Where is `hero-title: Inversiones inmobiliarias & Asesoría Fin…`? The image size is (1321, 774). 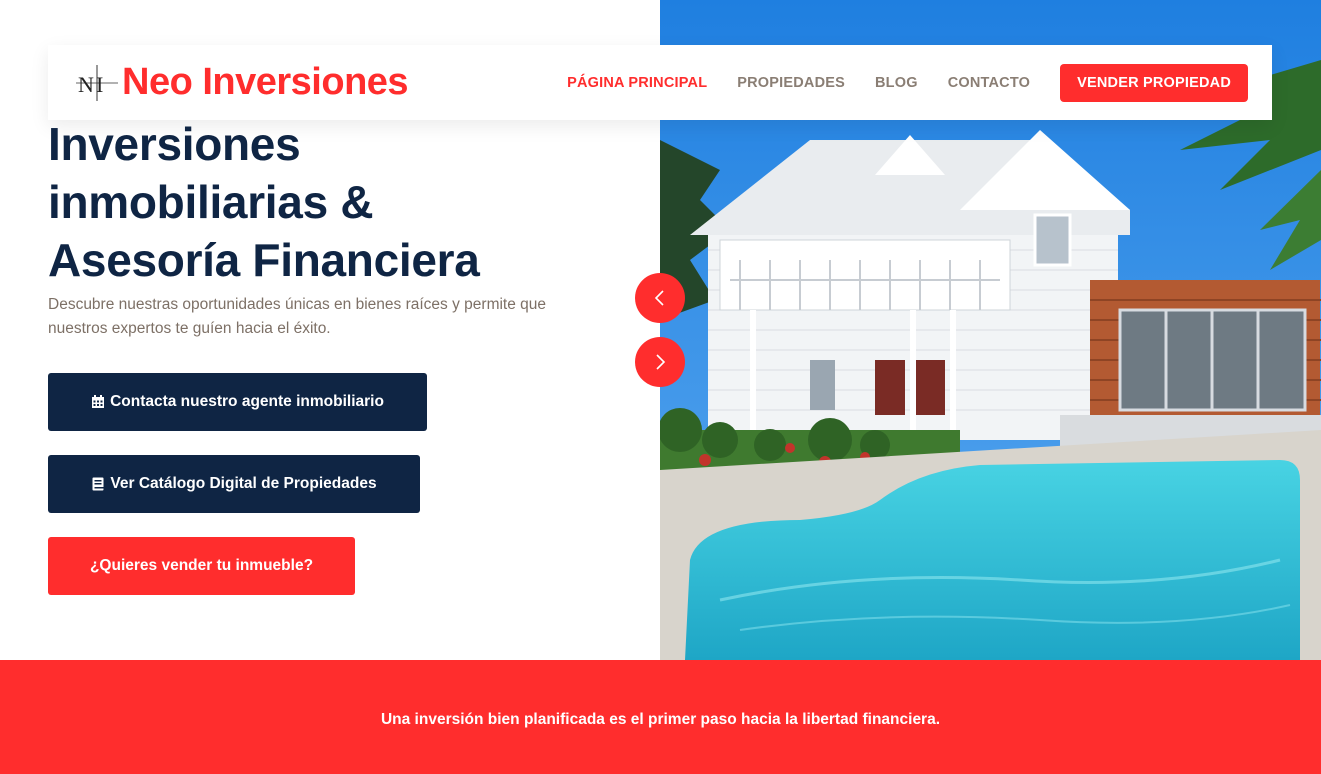
hero-title: Inversiones inmobiliarias & Asesoría Fin… is located at coordinates (338, 202).